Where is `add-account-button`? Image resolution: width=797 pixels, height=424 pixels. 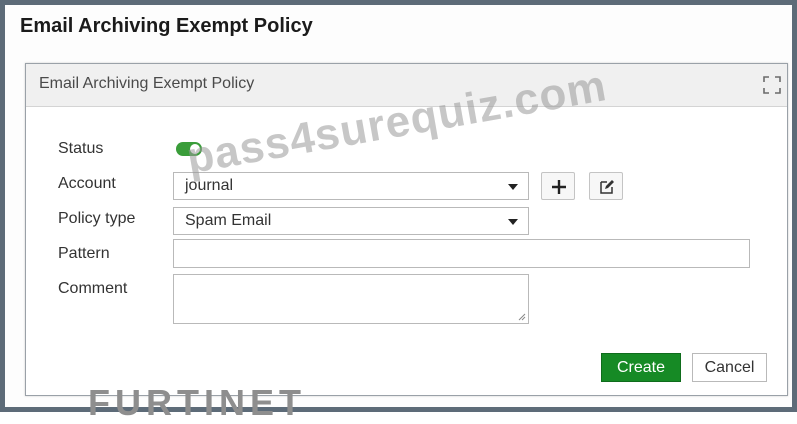 add-account-button is located at coordinates (558, 186).